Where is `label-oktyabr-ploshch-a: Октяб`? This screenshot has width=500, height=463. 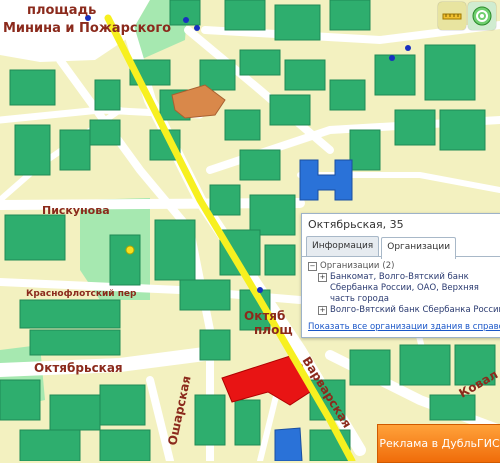 label-oktyabr-ploshch-a: Октяб is located at coordinates (264, 316).